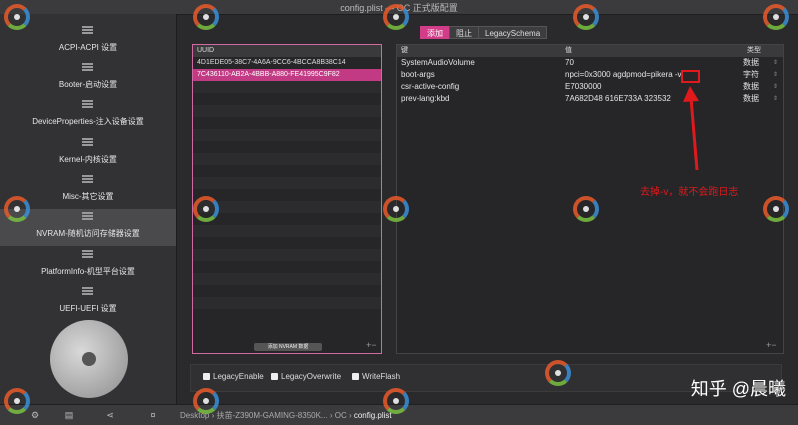 The width and height of the screenshot is (798, 425). I want to click on watermark: 知乎 @晨曦, so click(738, 389).